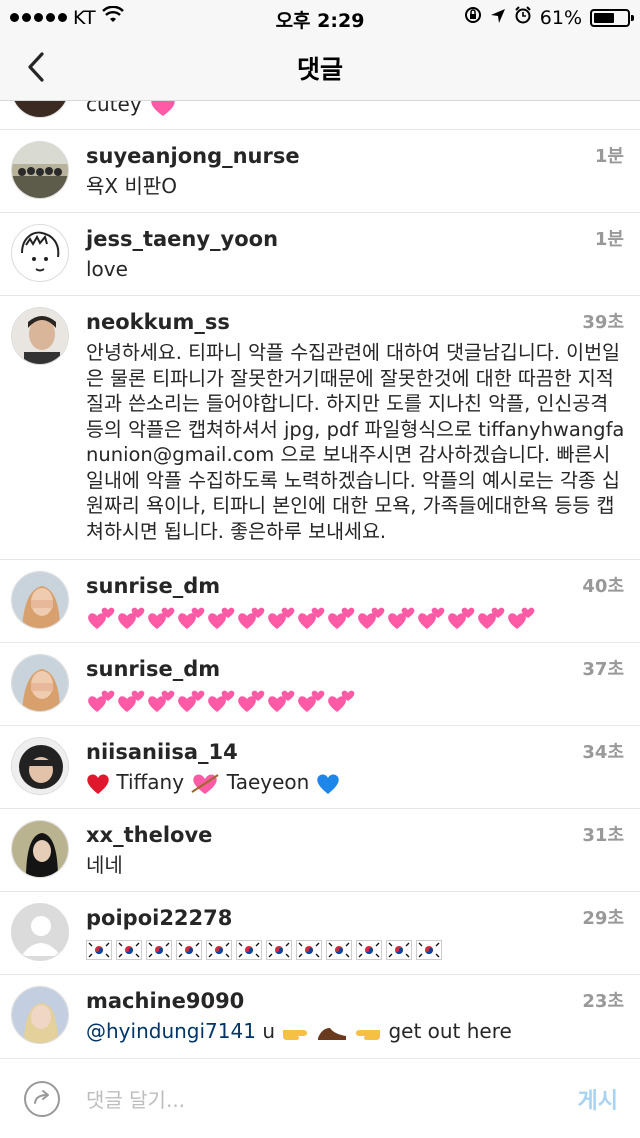  What do you see at coordinates (132, 186) in the screenshot?
I see `comment-text: 욕X 비판O` at bounding box center [132, 186].